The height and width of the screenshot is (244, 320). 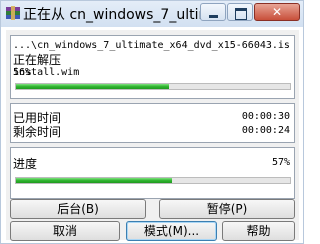 What do you see at coordinates (94, 180) in the screenshot?
I see `total-progress-fill` at bounding box center [94, 180].